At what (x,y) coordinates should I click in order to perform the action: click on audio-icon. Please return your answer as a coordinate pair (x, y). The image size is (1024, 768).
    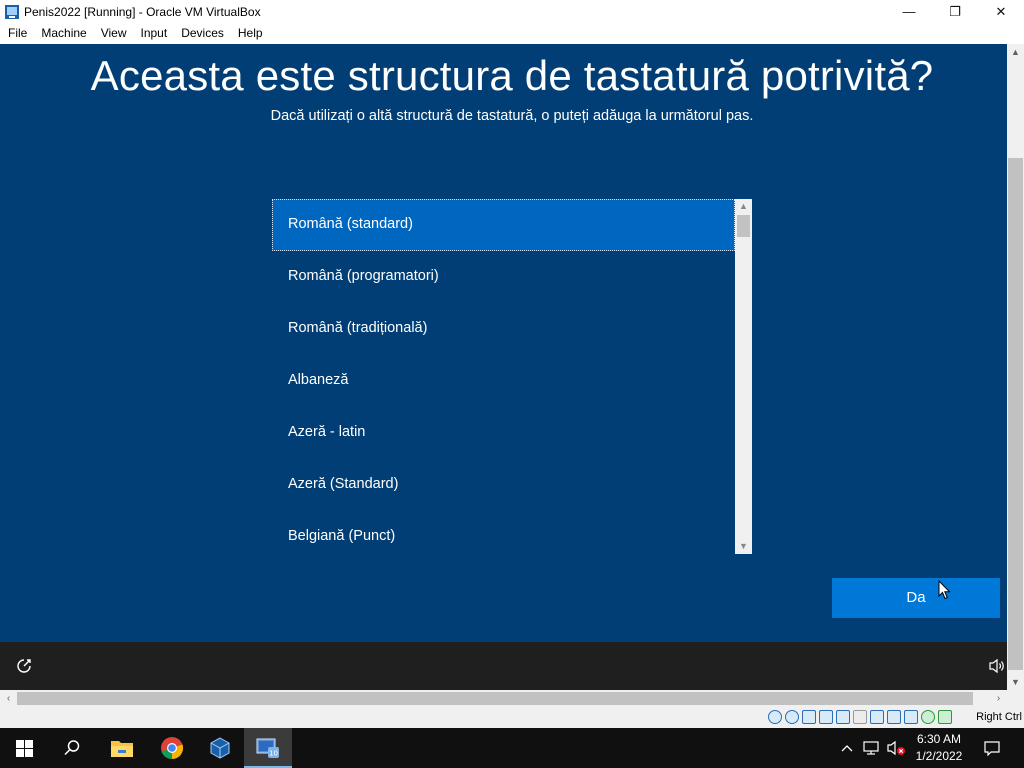
    Looking at the image, I should click on (809, 717).